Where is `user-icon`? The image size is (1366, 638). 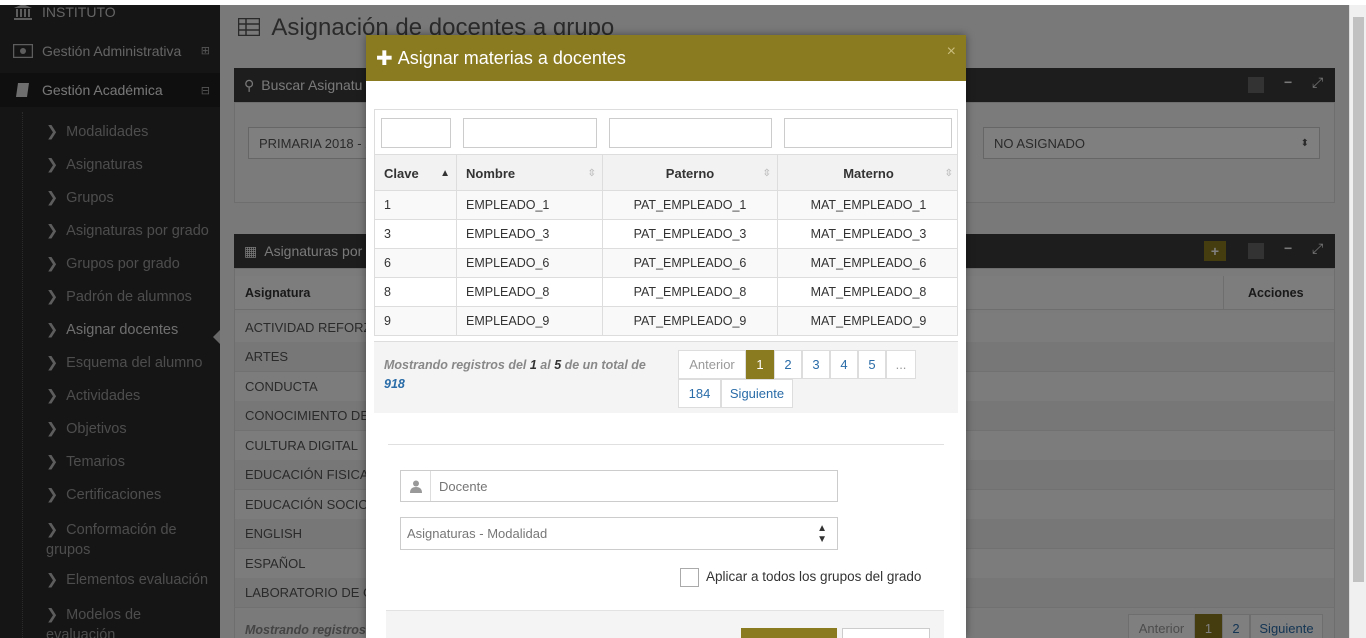 user-icon is located at coordinates (416, 486).